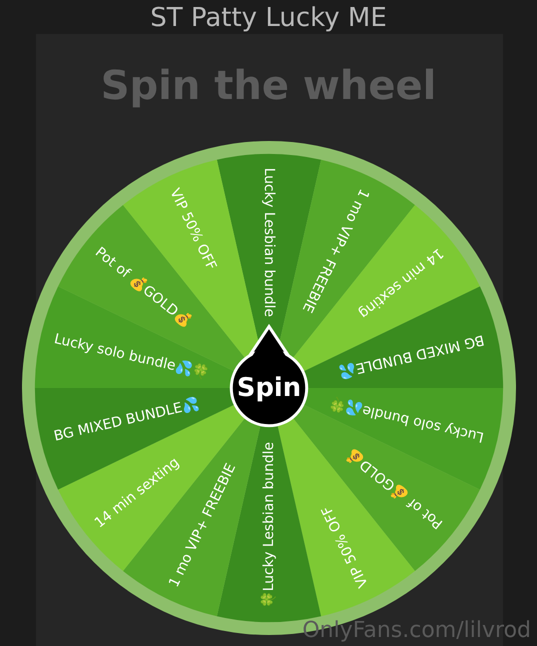 The width and height of the screenshot is (537, 646). I want to click on page-title: ST Patty Lucky ME, so click(268, 18).